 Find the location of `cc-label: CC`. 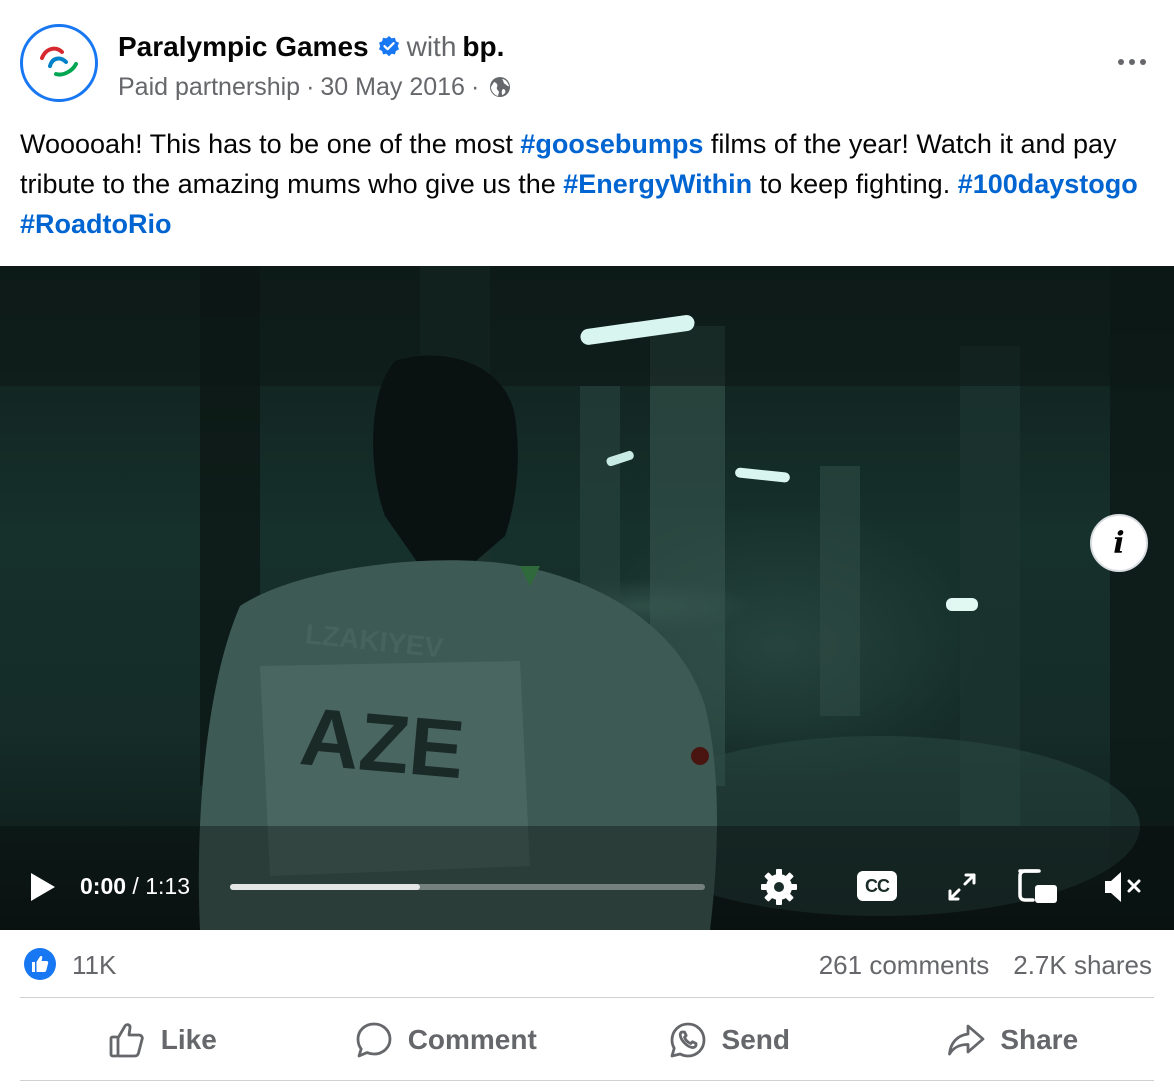

cc-label: CC is located at coordinates (877, 885).